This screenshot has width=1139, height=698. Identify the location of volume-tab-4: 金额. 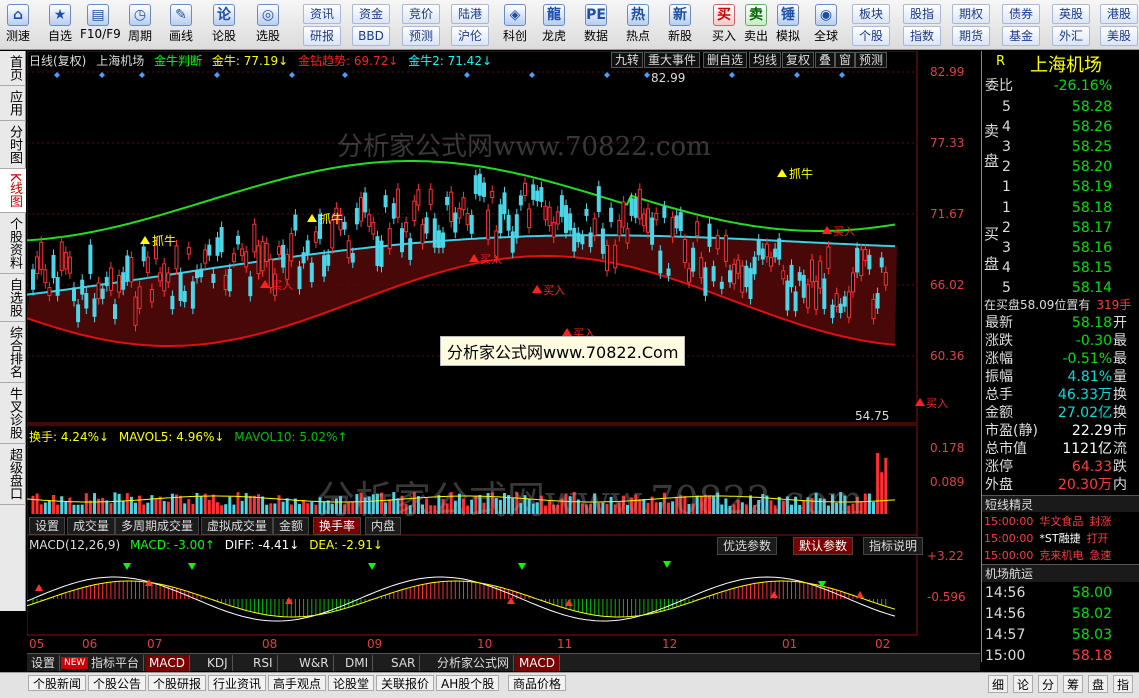
(291, 526).